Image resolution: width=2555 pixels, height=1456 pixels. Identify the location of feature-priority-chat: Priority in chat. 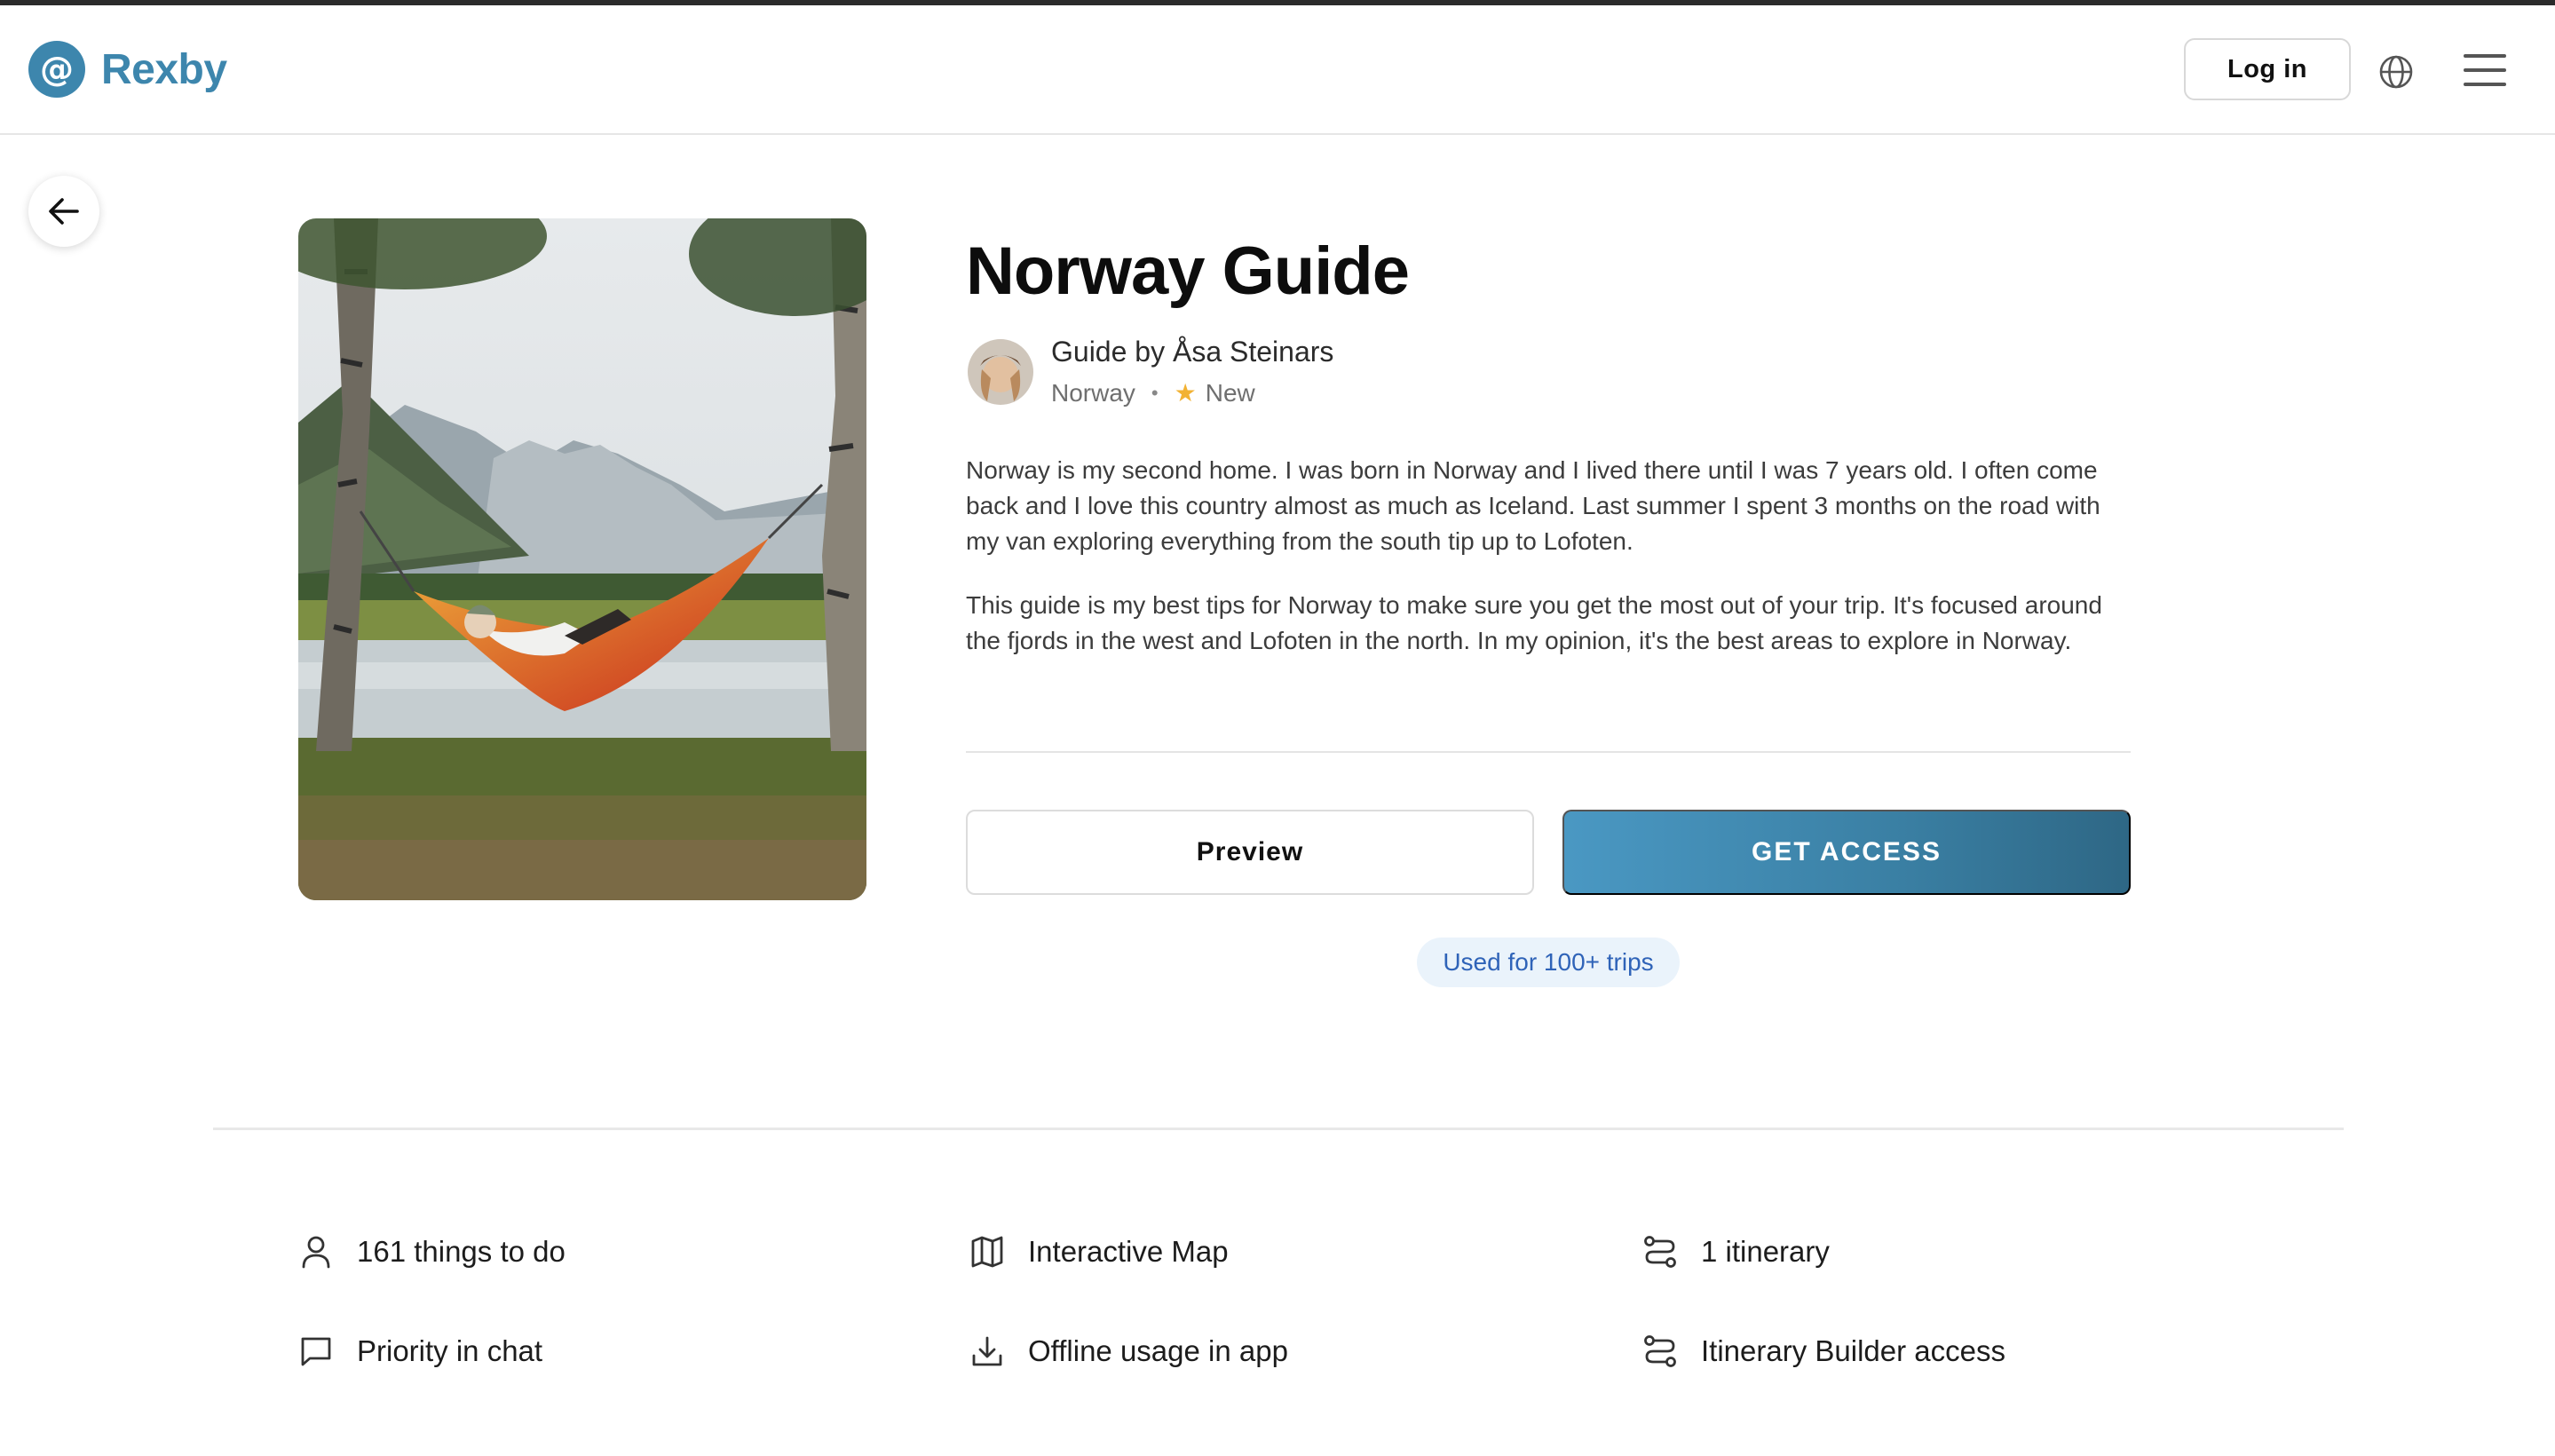
(420, 1351).